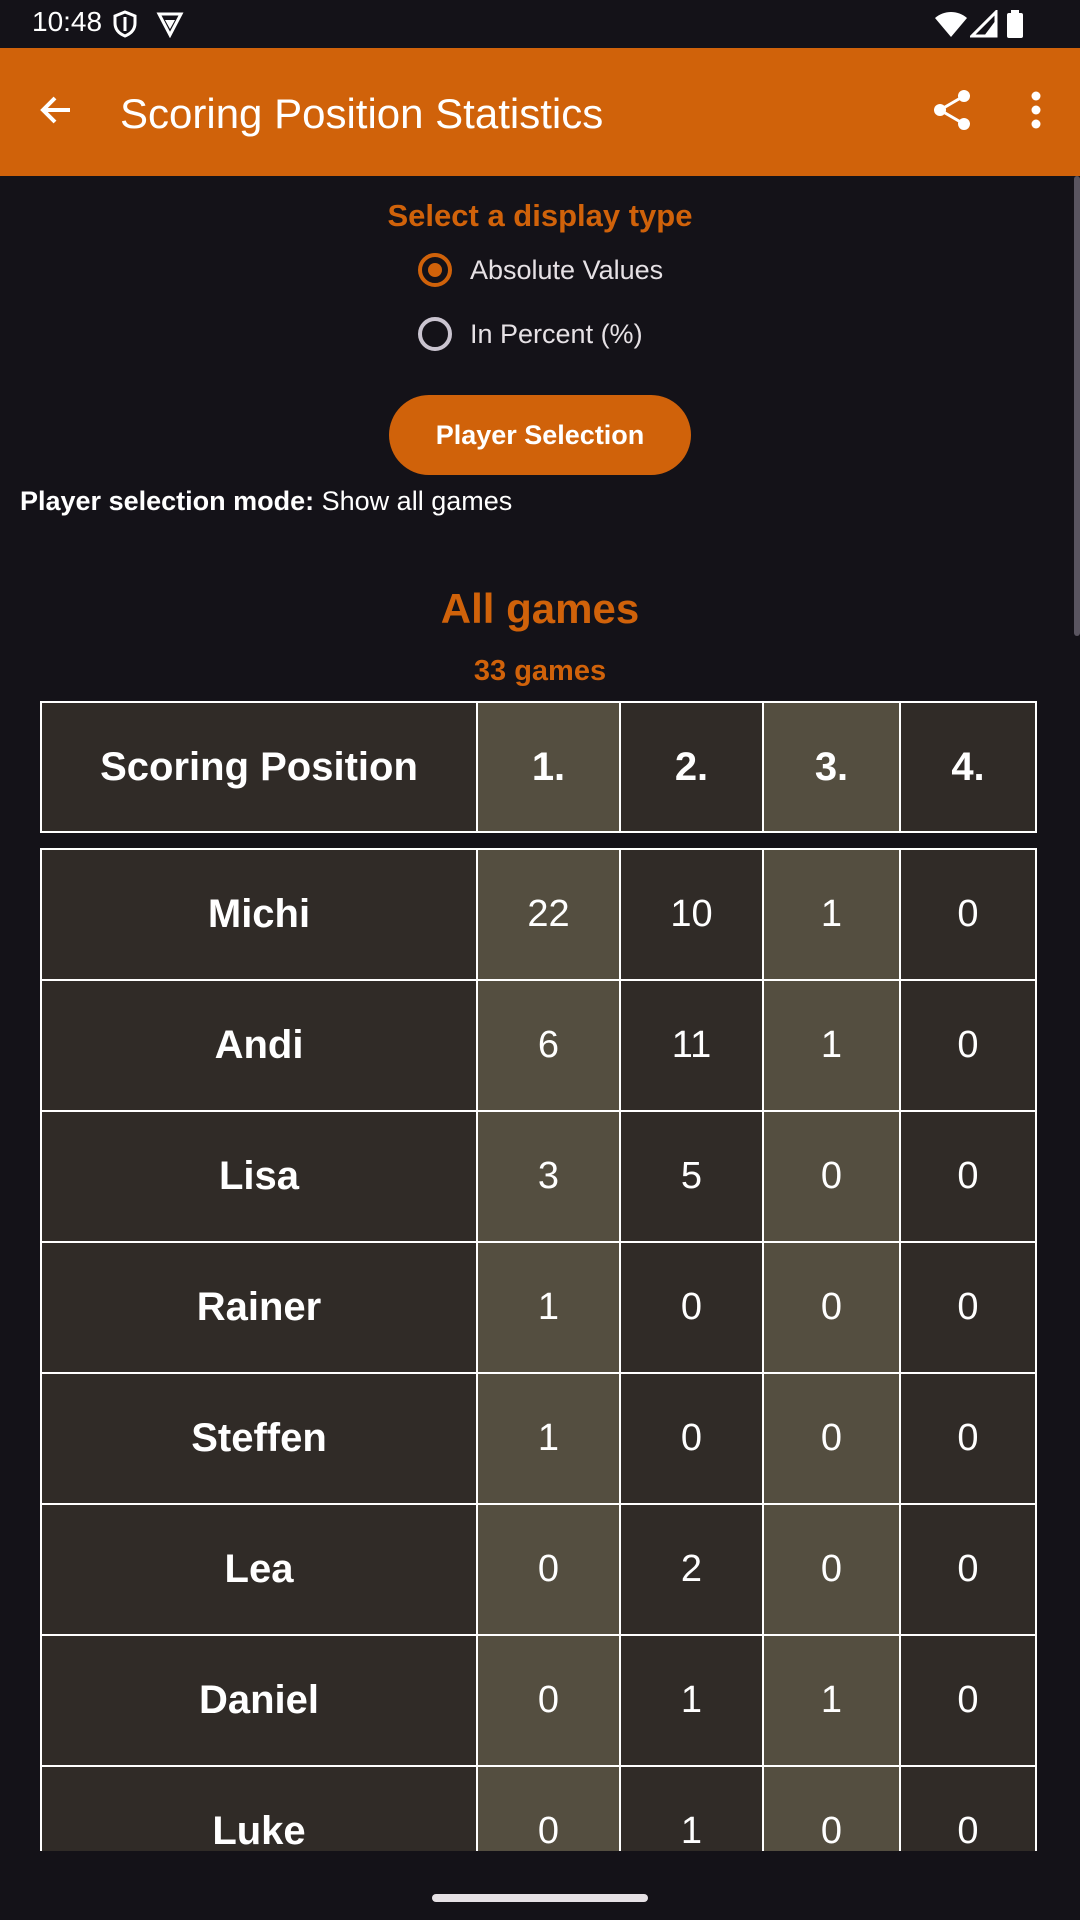  I want to click on scrollbar, so click(1077, 406).